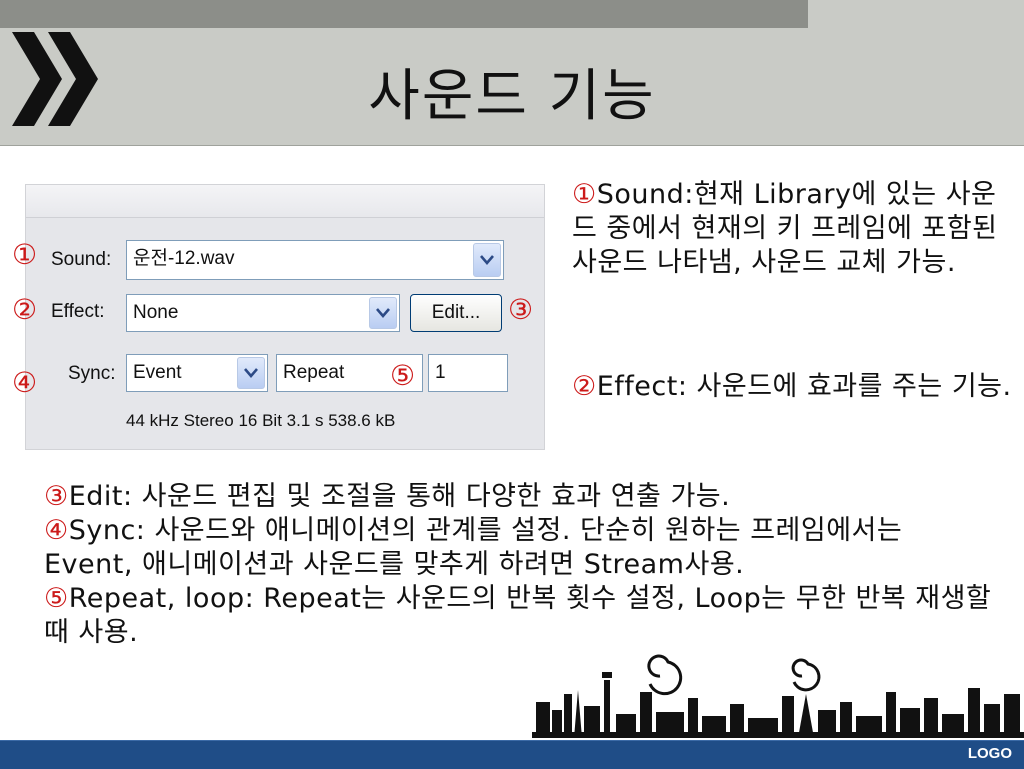 Image resolution: width=1024 pixels, height=769 pixels. What do you see at coordinates (56, 496) in the screenshot?
I see `description-3-marker: ③` at bounding box center [56, 496].